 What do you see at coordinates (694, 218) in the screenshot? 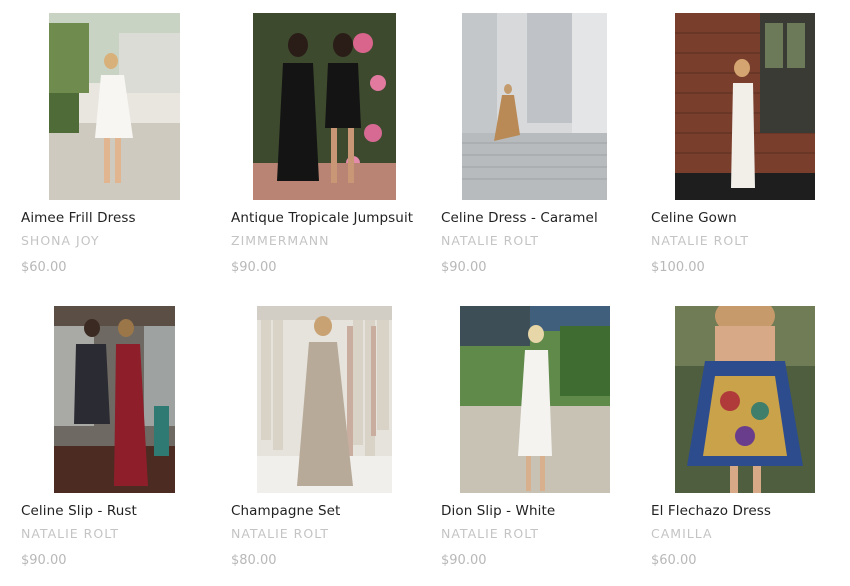
I see `product-title: Celine Gown` at bounding box center [694, 218].